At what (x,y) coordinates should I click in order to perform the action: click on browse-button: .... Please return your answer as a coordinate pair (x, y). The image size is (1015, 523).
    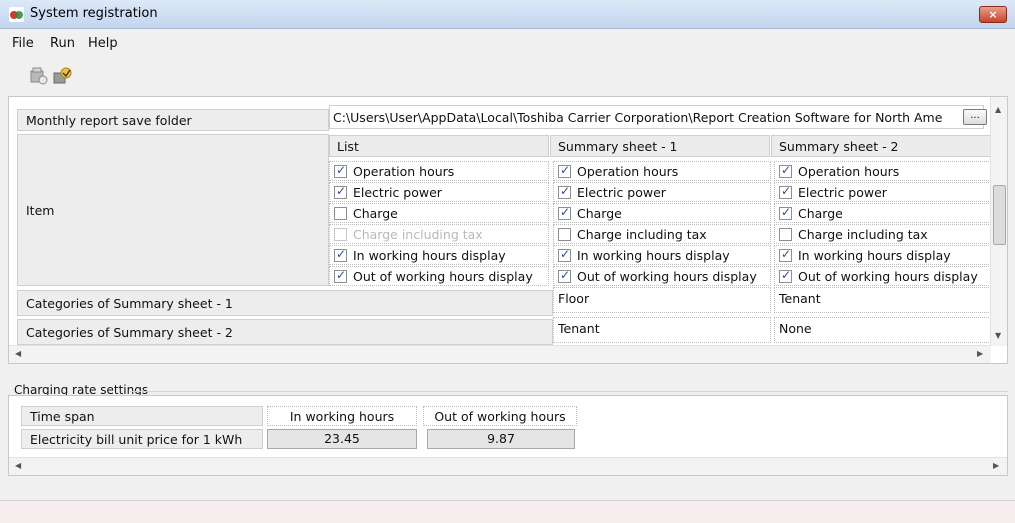
    Looking at the image, I should click on (975, 117).